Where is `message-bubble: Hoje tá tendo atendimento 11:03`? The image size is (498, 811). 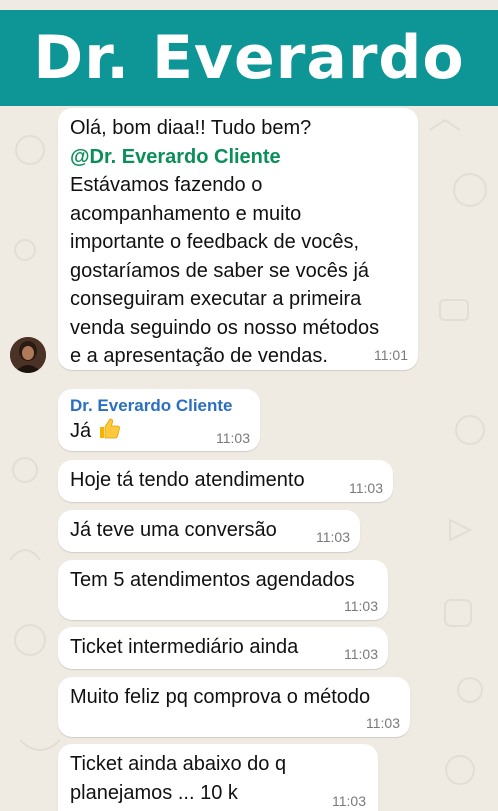
message-bubble: Hoje tá tendo atendimento 11:03 is located at coordinates (225, 481).